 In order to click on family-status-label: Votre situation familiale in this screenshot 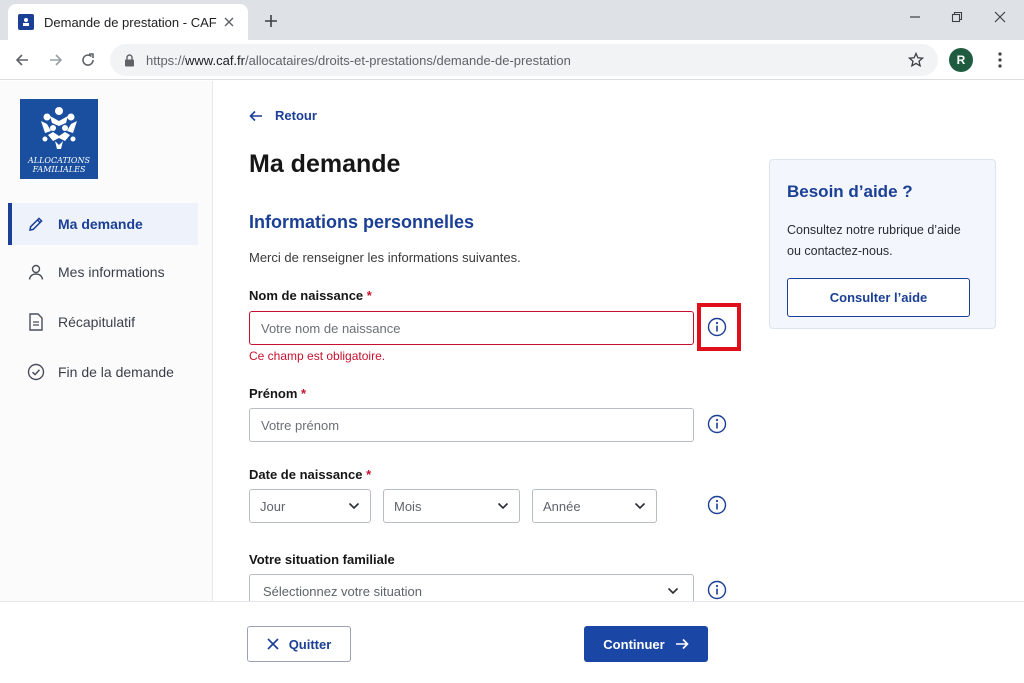, I will do `click(322, 559)`.